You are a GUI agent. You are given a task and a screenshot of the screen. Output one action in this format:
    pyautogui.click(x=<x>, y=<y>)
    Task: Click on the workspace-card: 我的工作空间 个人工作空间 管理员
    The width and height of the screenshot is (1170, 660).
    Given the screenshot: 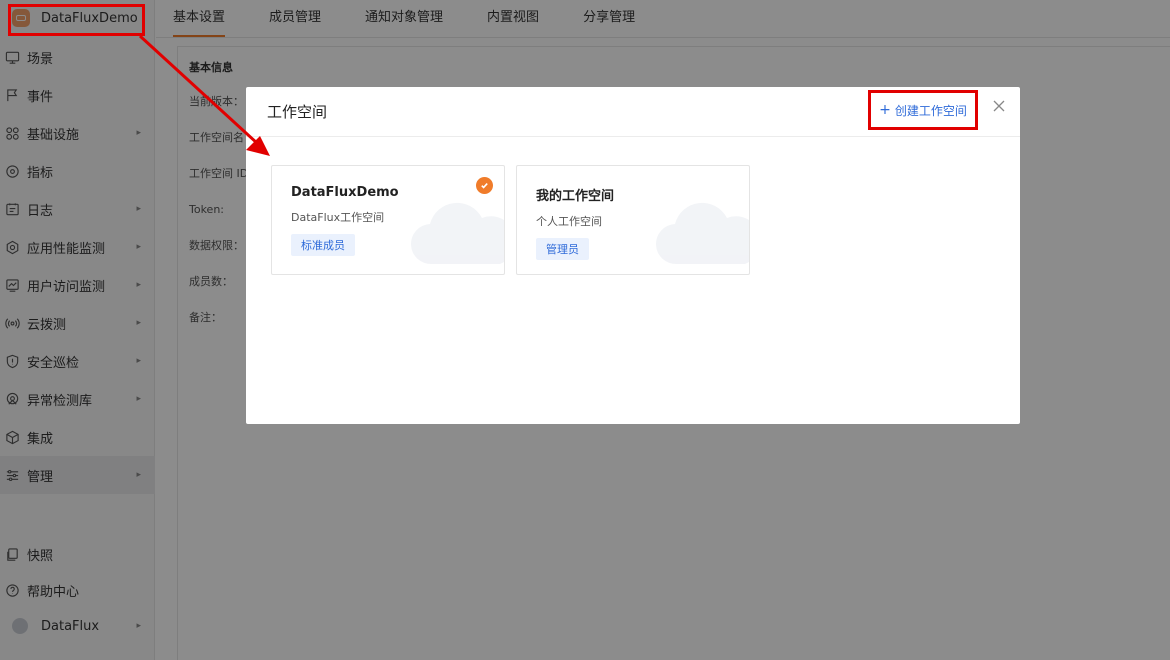 What is the action you would take?
    pyautogui.click(x=633, y=220)
    